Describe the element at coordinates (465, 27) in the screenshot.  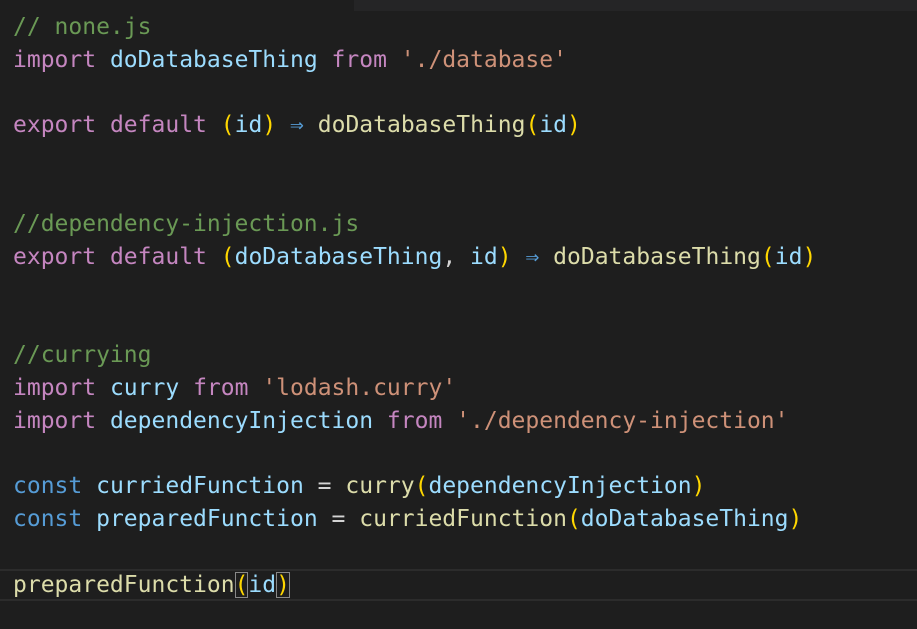
I see `code-line: // none.js` at that location.